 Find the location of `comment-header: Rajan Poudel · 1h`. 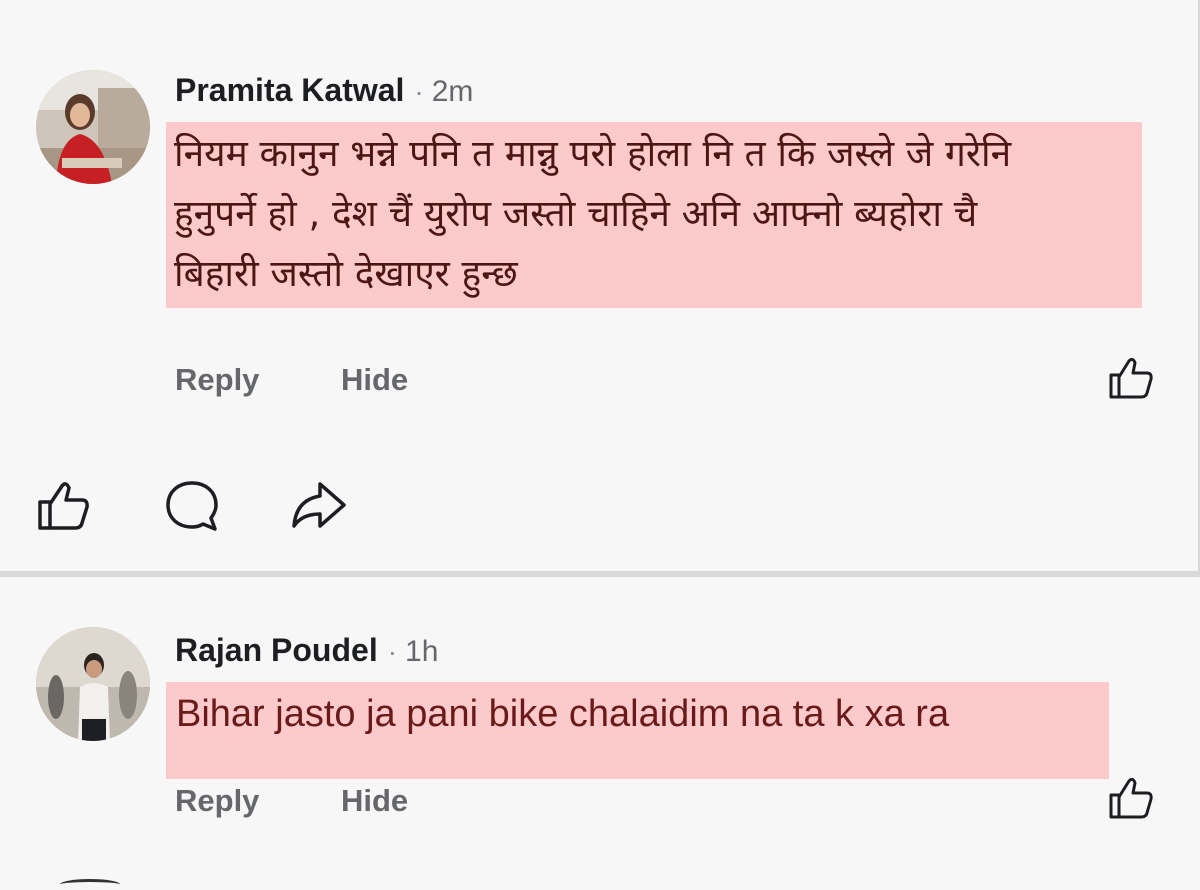

comment-header: Rajan Poudel · 1h is located at coordinates (306, 651).